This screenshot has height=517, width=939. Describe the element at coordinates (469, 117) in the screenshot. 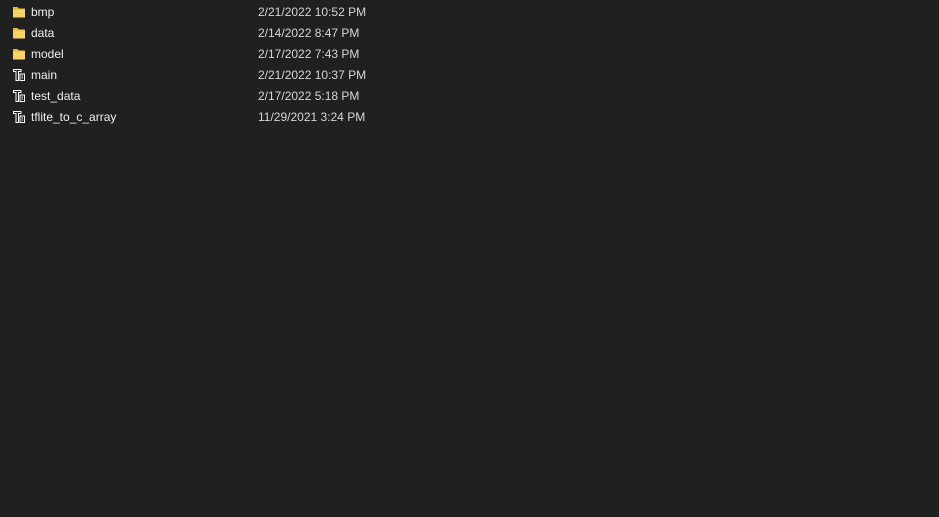

I see `file-row-tflite-to-c-array: tflite_to_c_array 11/29/2021 3:24 PM` at that location.